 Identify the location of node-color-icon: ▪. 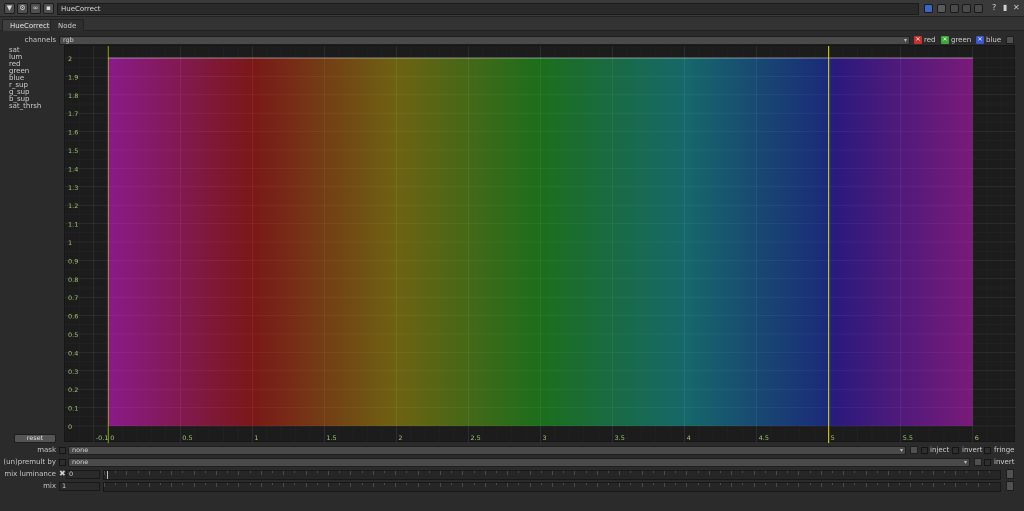
(48, 8).